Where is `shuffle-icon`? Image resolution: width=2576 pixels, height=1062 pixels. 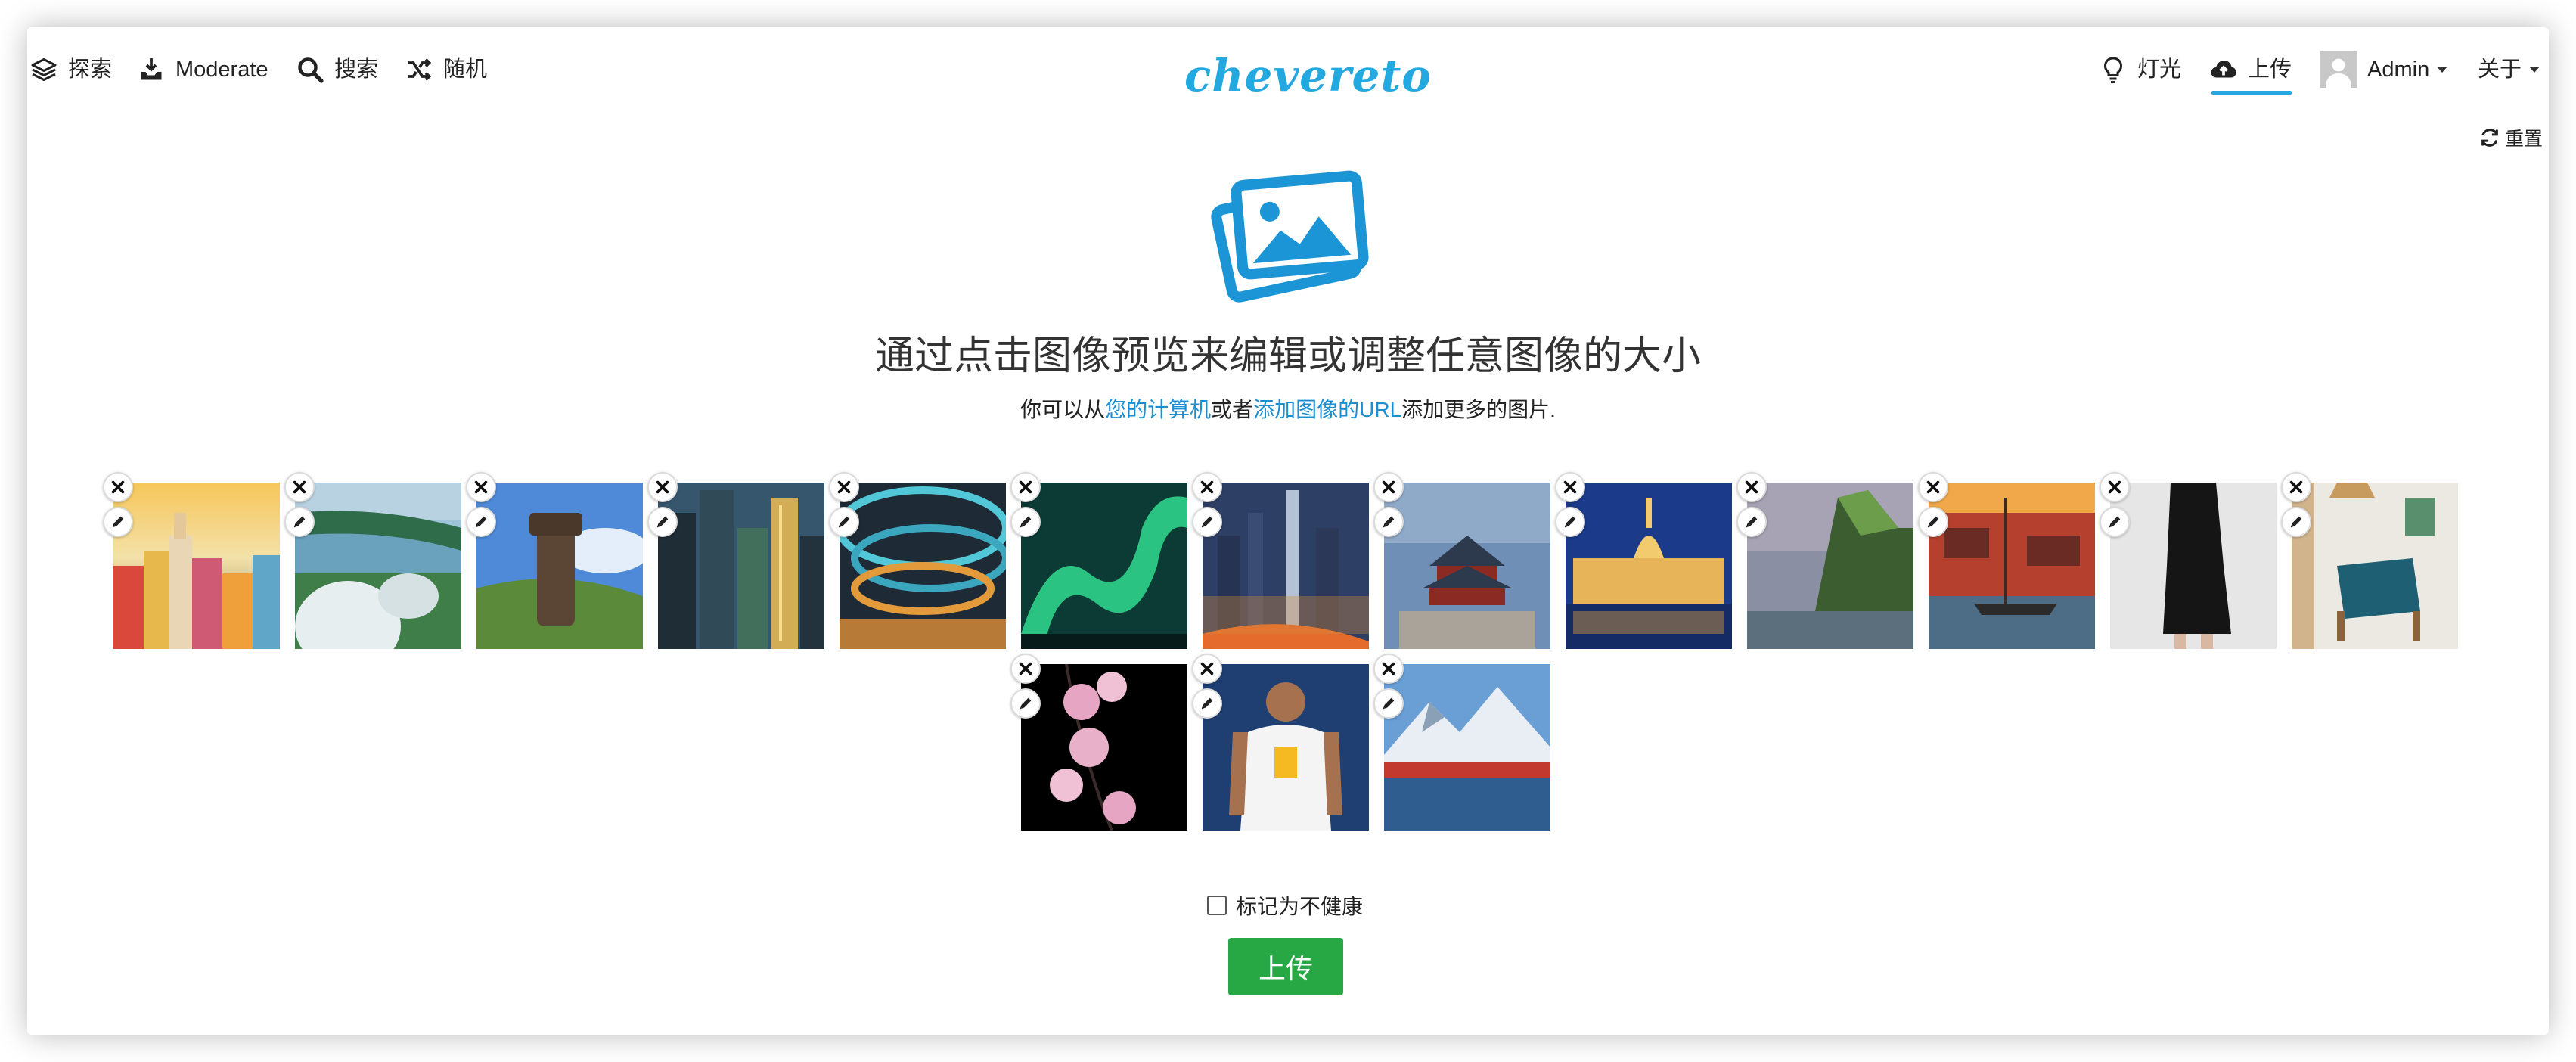 shuffle-icon is located at coordinates (420, 69).